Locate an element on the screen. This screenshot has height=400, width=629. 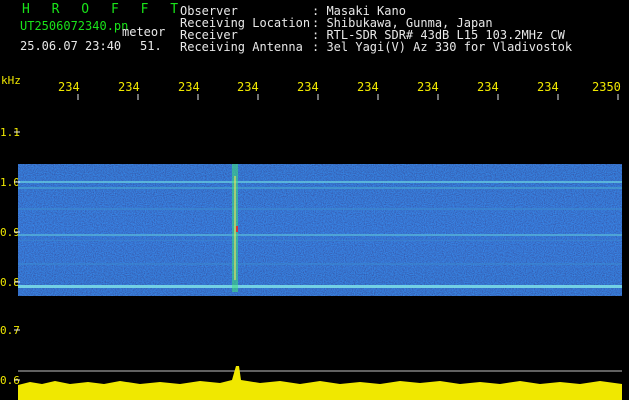
meteor-echo-hot is located at coordinates (237, 229).